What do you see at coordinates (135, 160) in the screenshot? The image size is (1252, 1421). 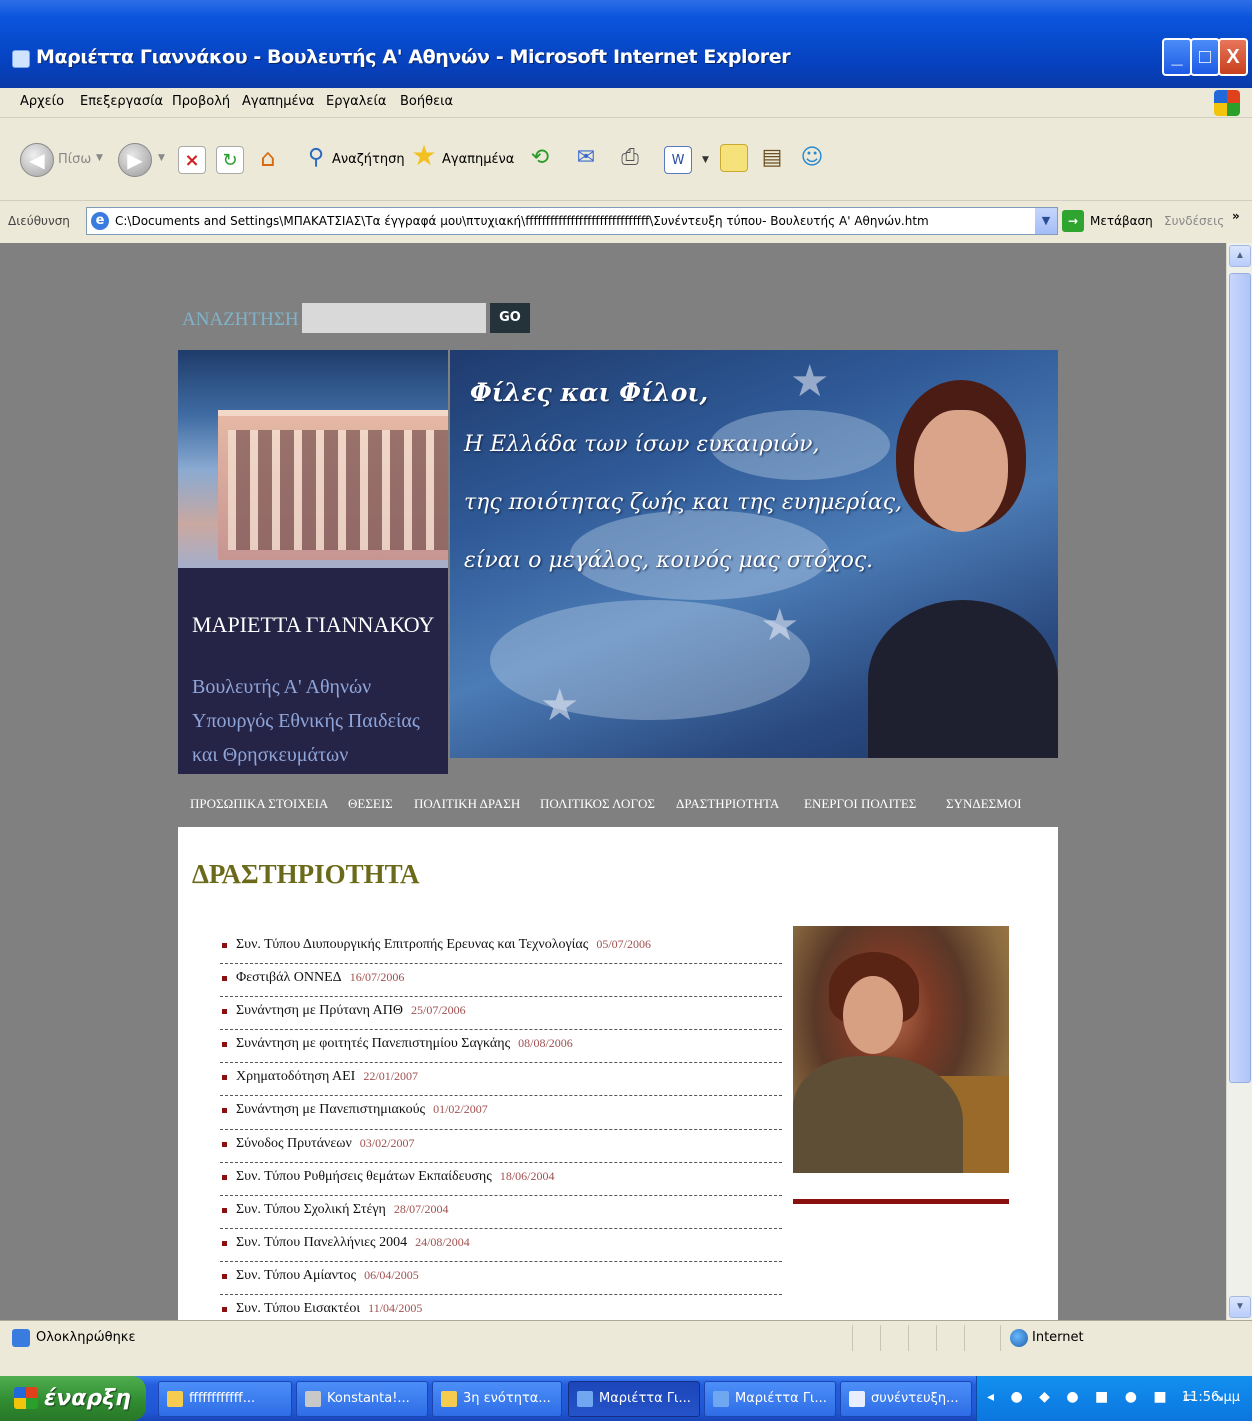 I see `forward-icon: ▶` at bounding box center [135, 160].